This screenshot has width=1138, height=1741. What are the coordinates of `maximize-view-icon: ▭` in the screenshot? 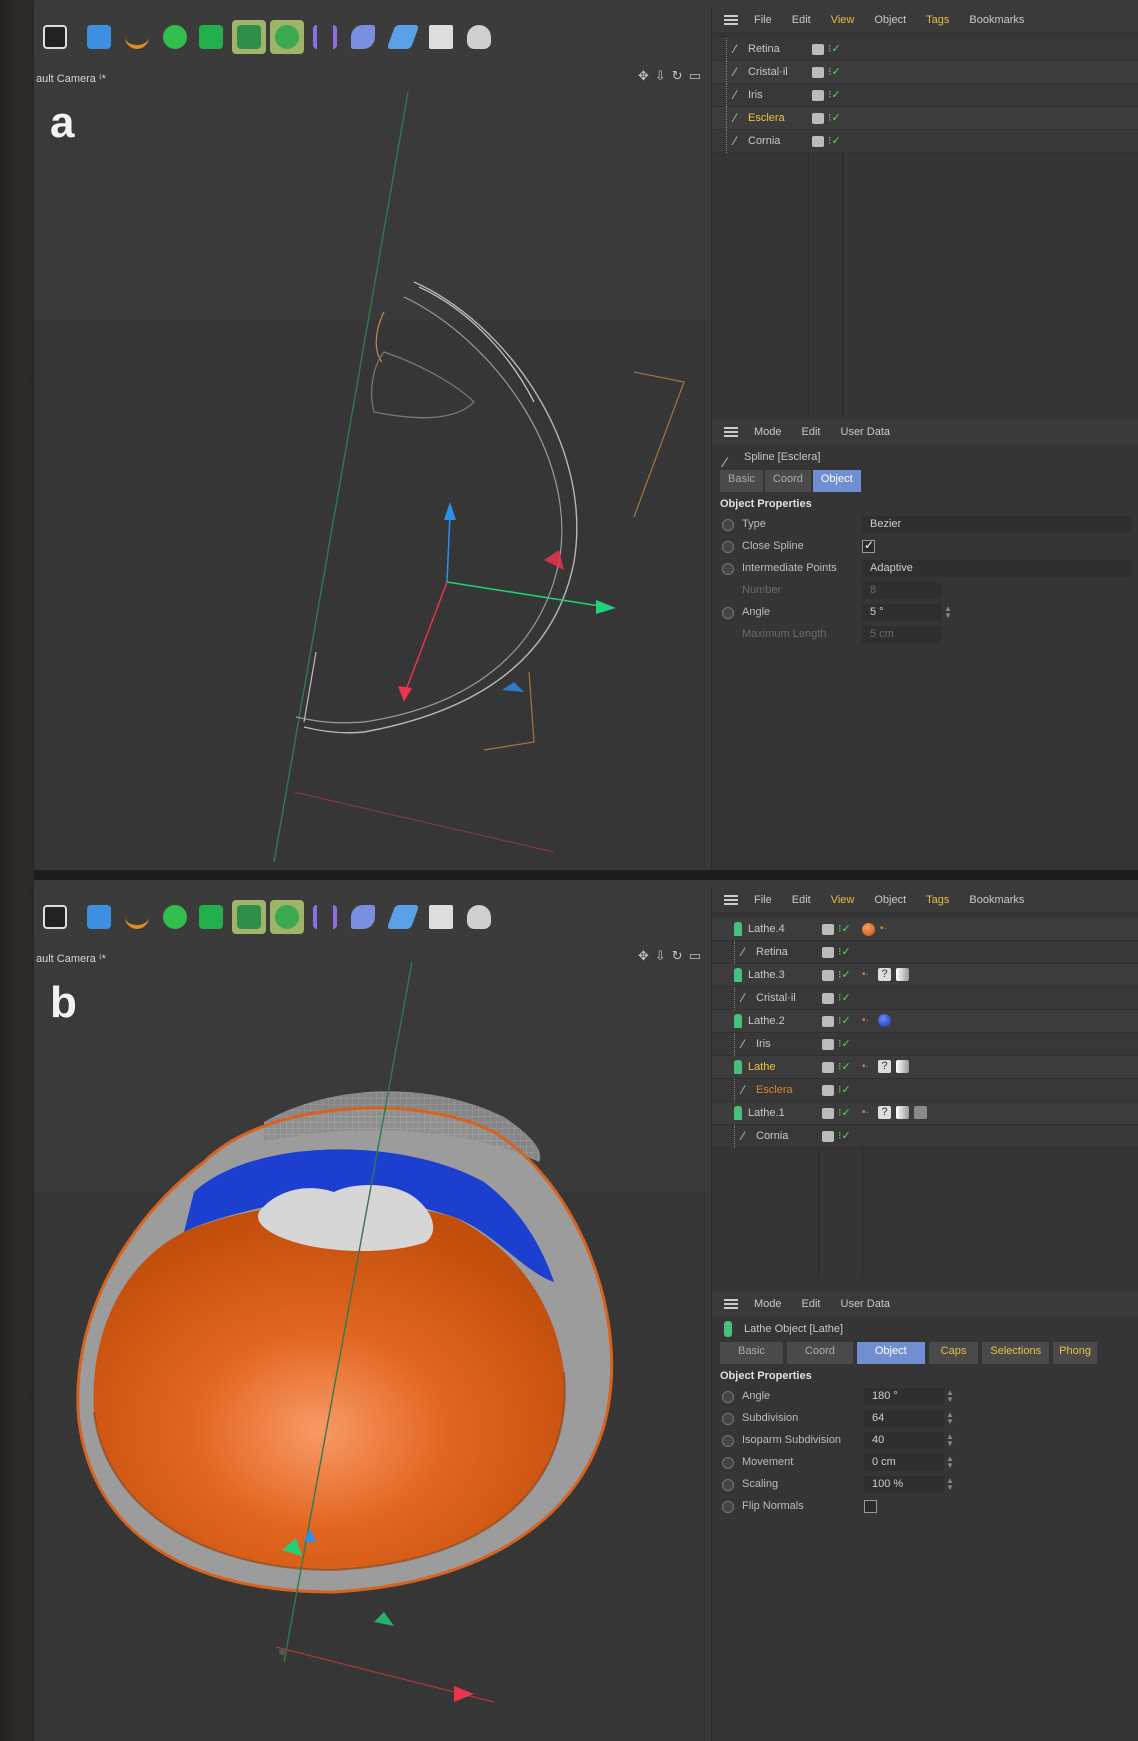 It's located at (695, 956).